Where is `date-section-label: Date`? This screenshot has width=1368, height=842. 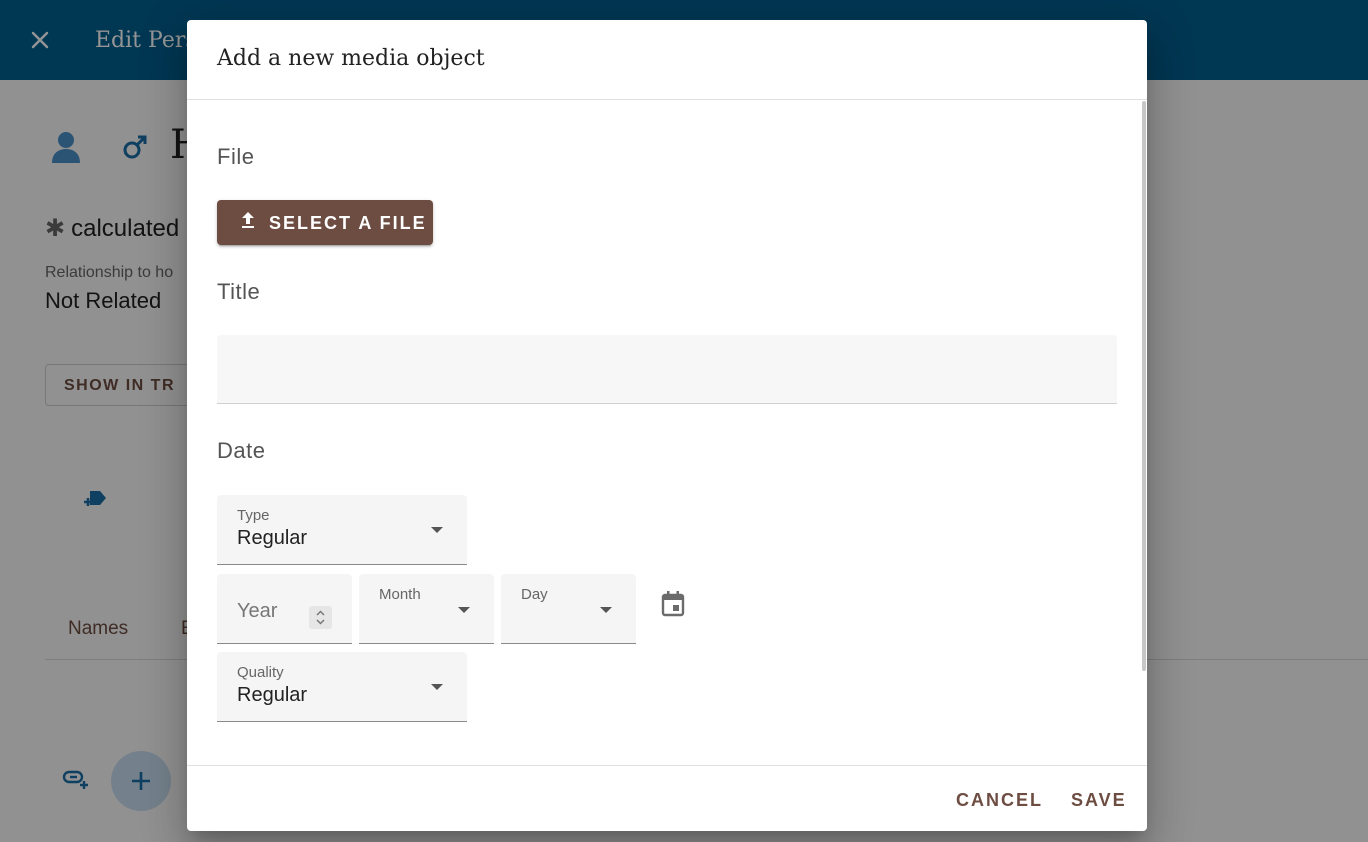
date-section-label: Date is located at coordinates (241, 450).